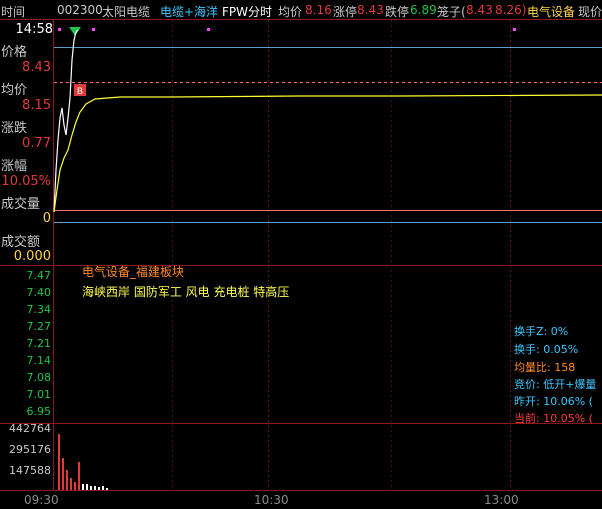  I want to click on price-tick: 7.34, so click(39, 309).